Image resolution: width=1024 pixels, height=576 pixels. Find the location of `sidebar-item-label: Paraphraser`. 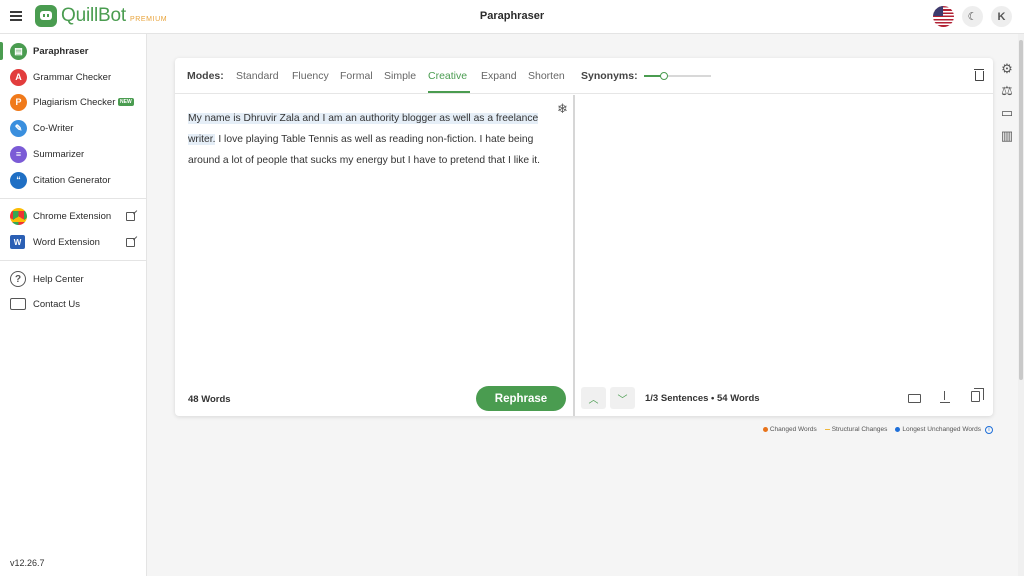

sidebar-item-label: Paraphraser is located at coordinates (61, 51).